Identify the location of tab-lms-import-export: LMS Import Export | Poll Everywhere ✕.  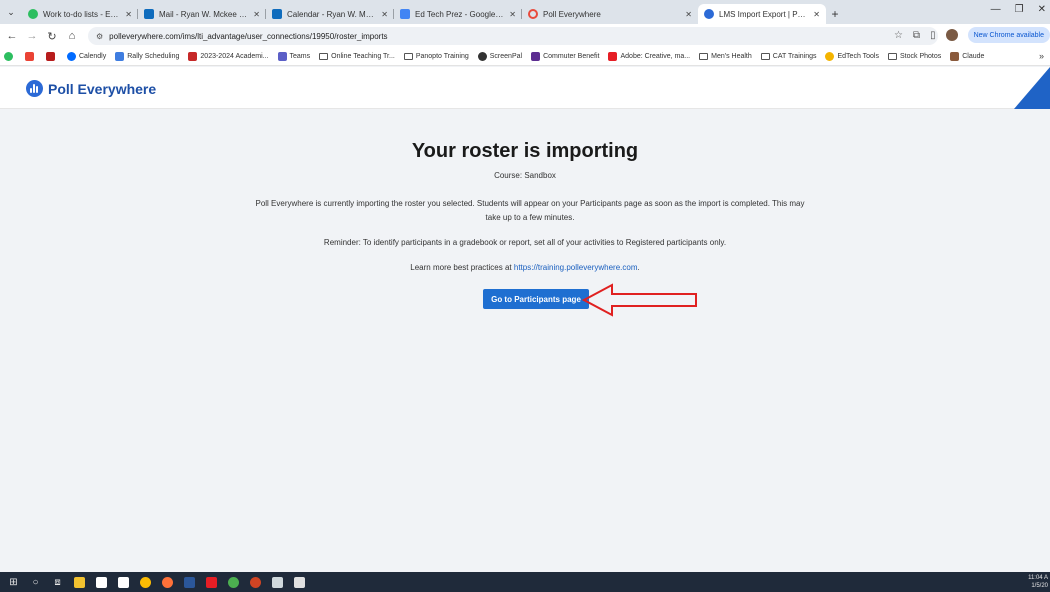
(762, 14).